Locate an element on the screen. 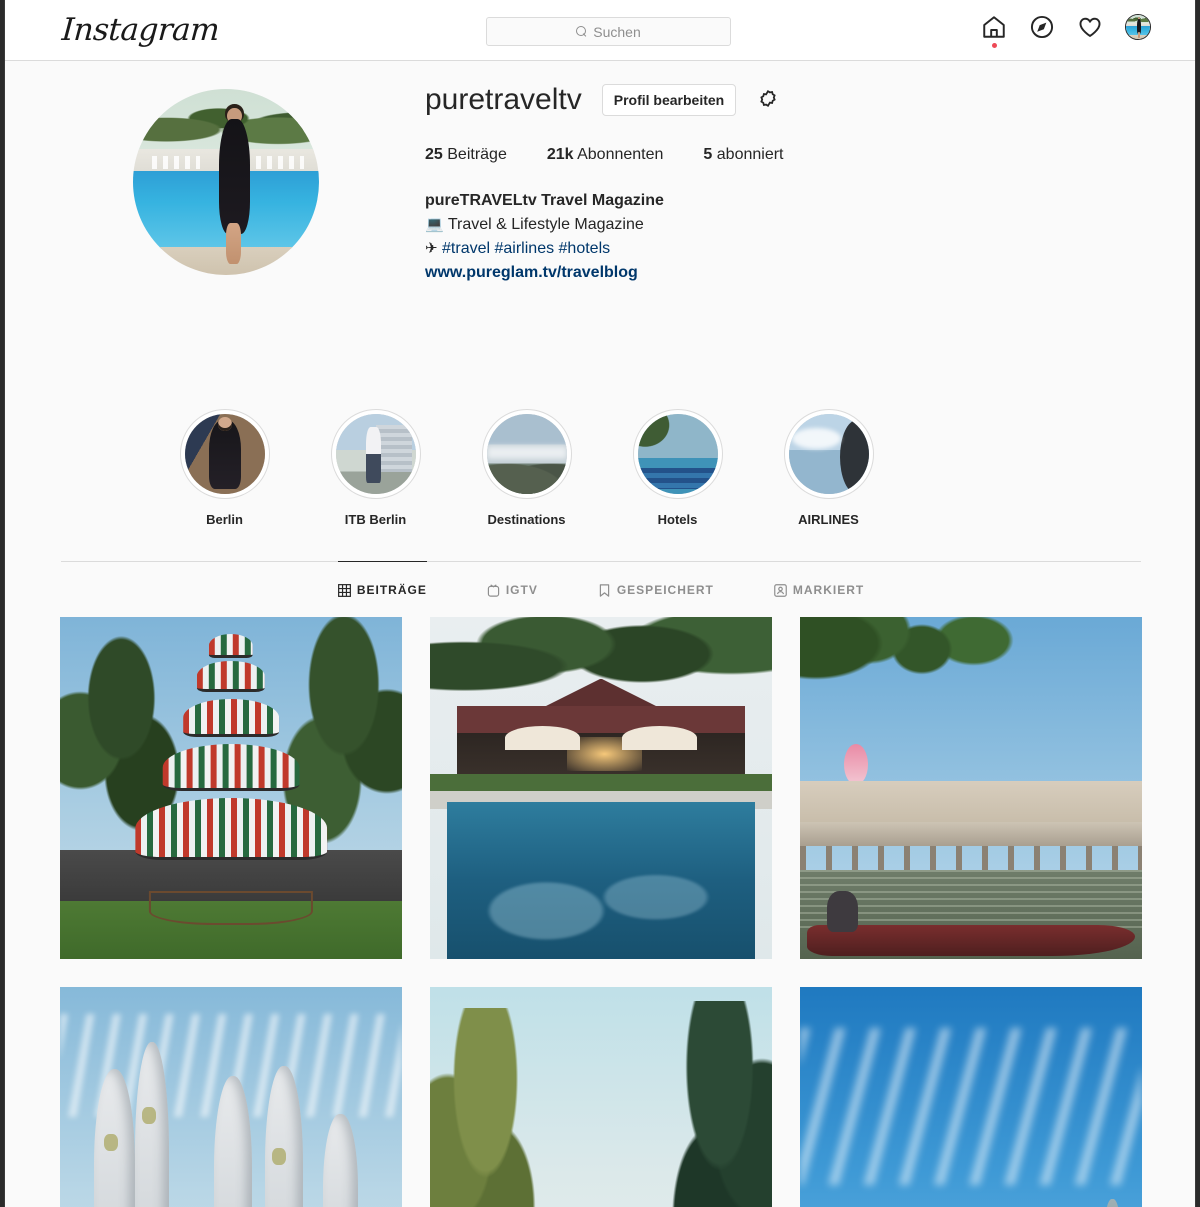 This screenshot has height=1207, width=1200. search-placeholder: Suchen is located at coordinates (617, 31).